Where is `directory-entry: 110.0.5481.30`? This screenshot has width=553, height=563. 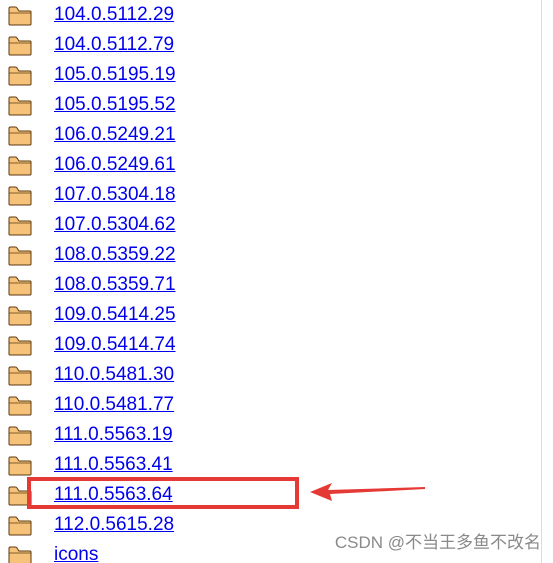 directory-entry: 110.0.5481.30 is located at coordinates (150, 375).